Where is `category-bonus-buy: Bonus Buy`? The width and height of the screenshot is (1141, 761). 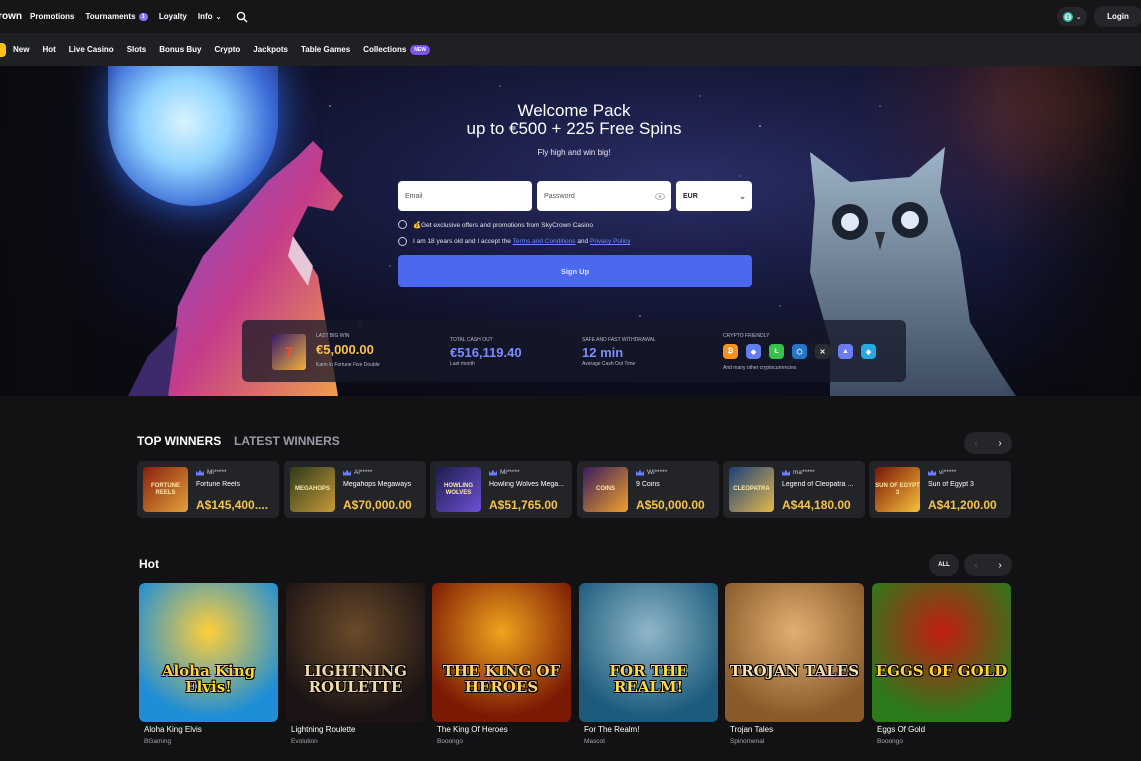 category-bonus-buy: Bonus Buy is located at coordinates (180, 49).